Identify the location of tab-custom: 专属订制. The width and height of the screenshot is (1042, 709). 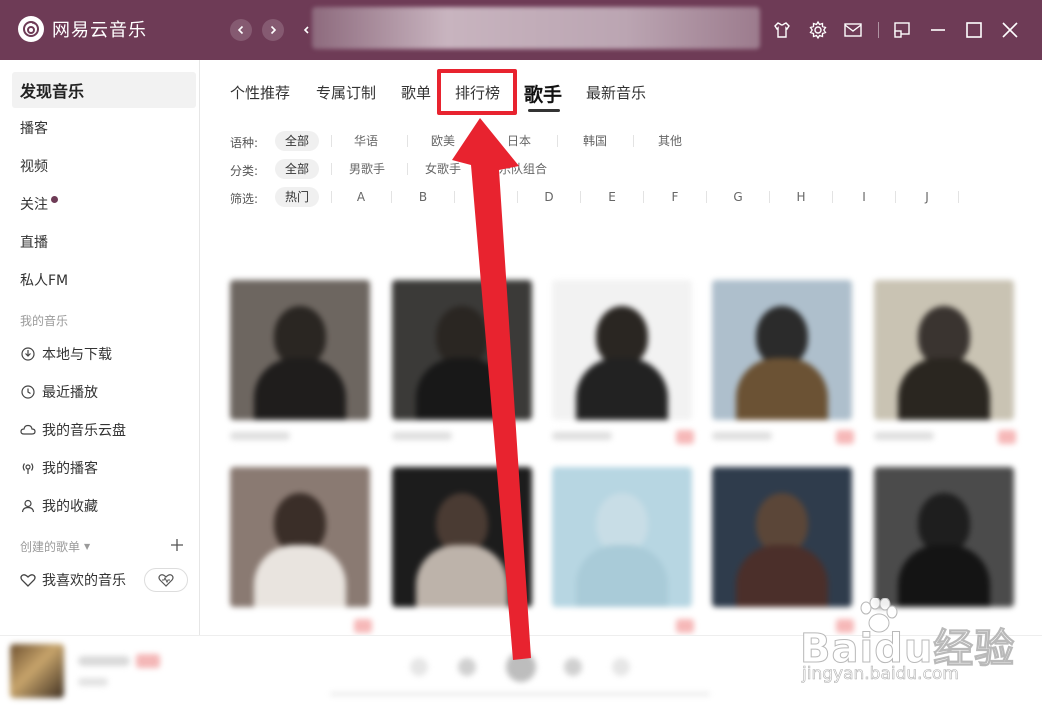
(346, 93).